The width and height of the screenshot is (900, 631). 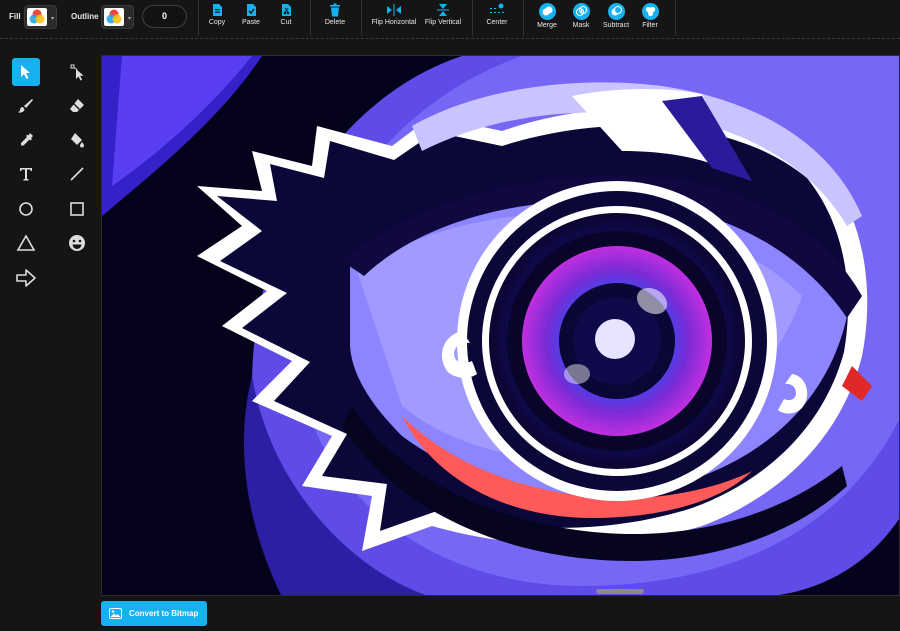 I want to click on merge-icon, so click(x=547, y=11).